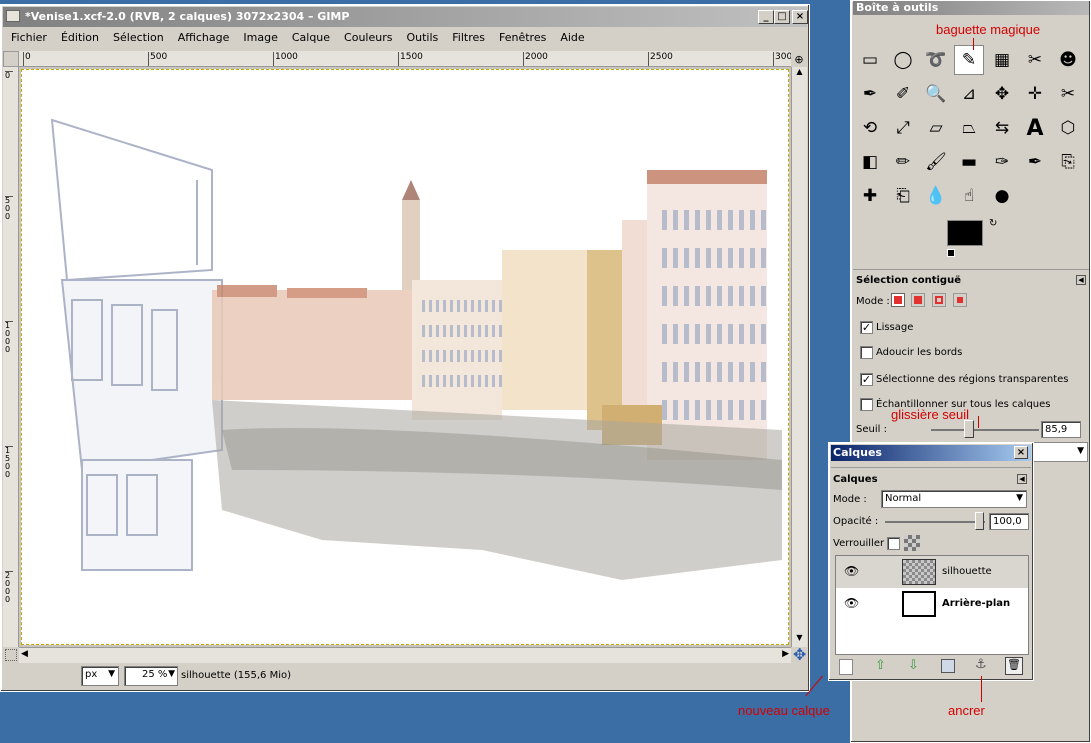 Image resolution: width=1091 pixels, height=743 pixels. Describe the element at coordinates (1060, 452) in the screenshot. I see `extra-dropdown: ▼` at that location.